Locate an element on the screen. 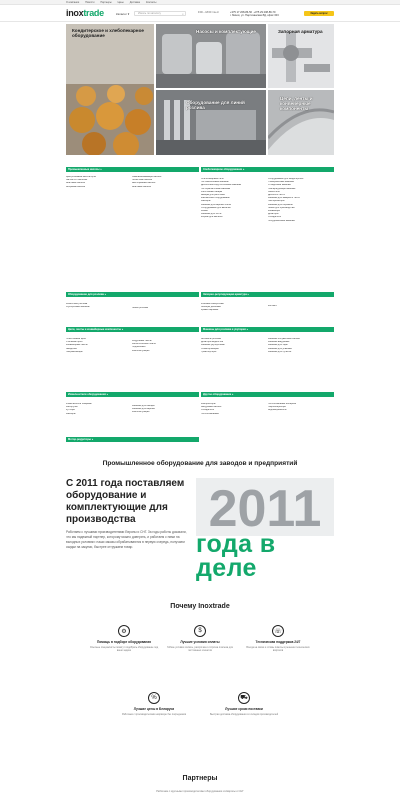 The image size is (400, 800). feature-title: Лучшие цены в Беларуси is located at coordinates (154, 709).